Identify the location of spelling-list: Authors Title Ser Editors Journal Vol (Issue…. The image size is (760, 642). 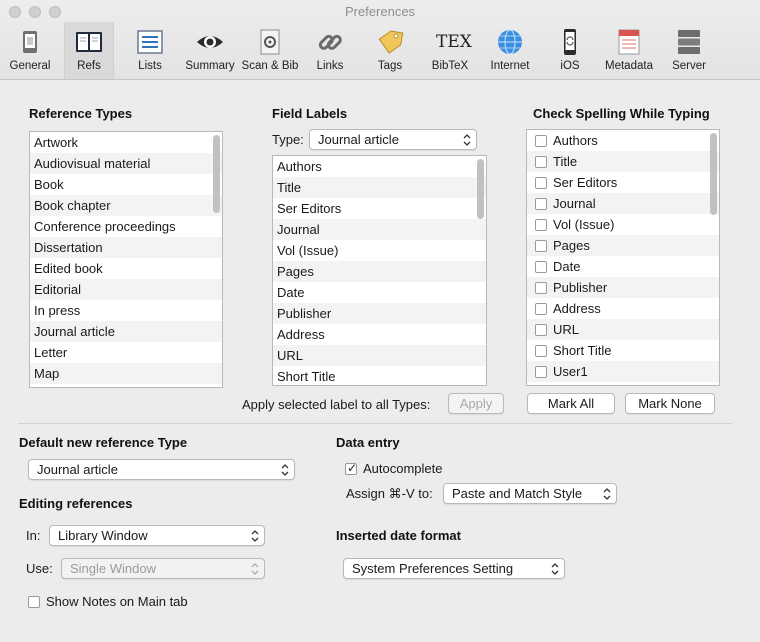
(623, 257).